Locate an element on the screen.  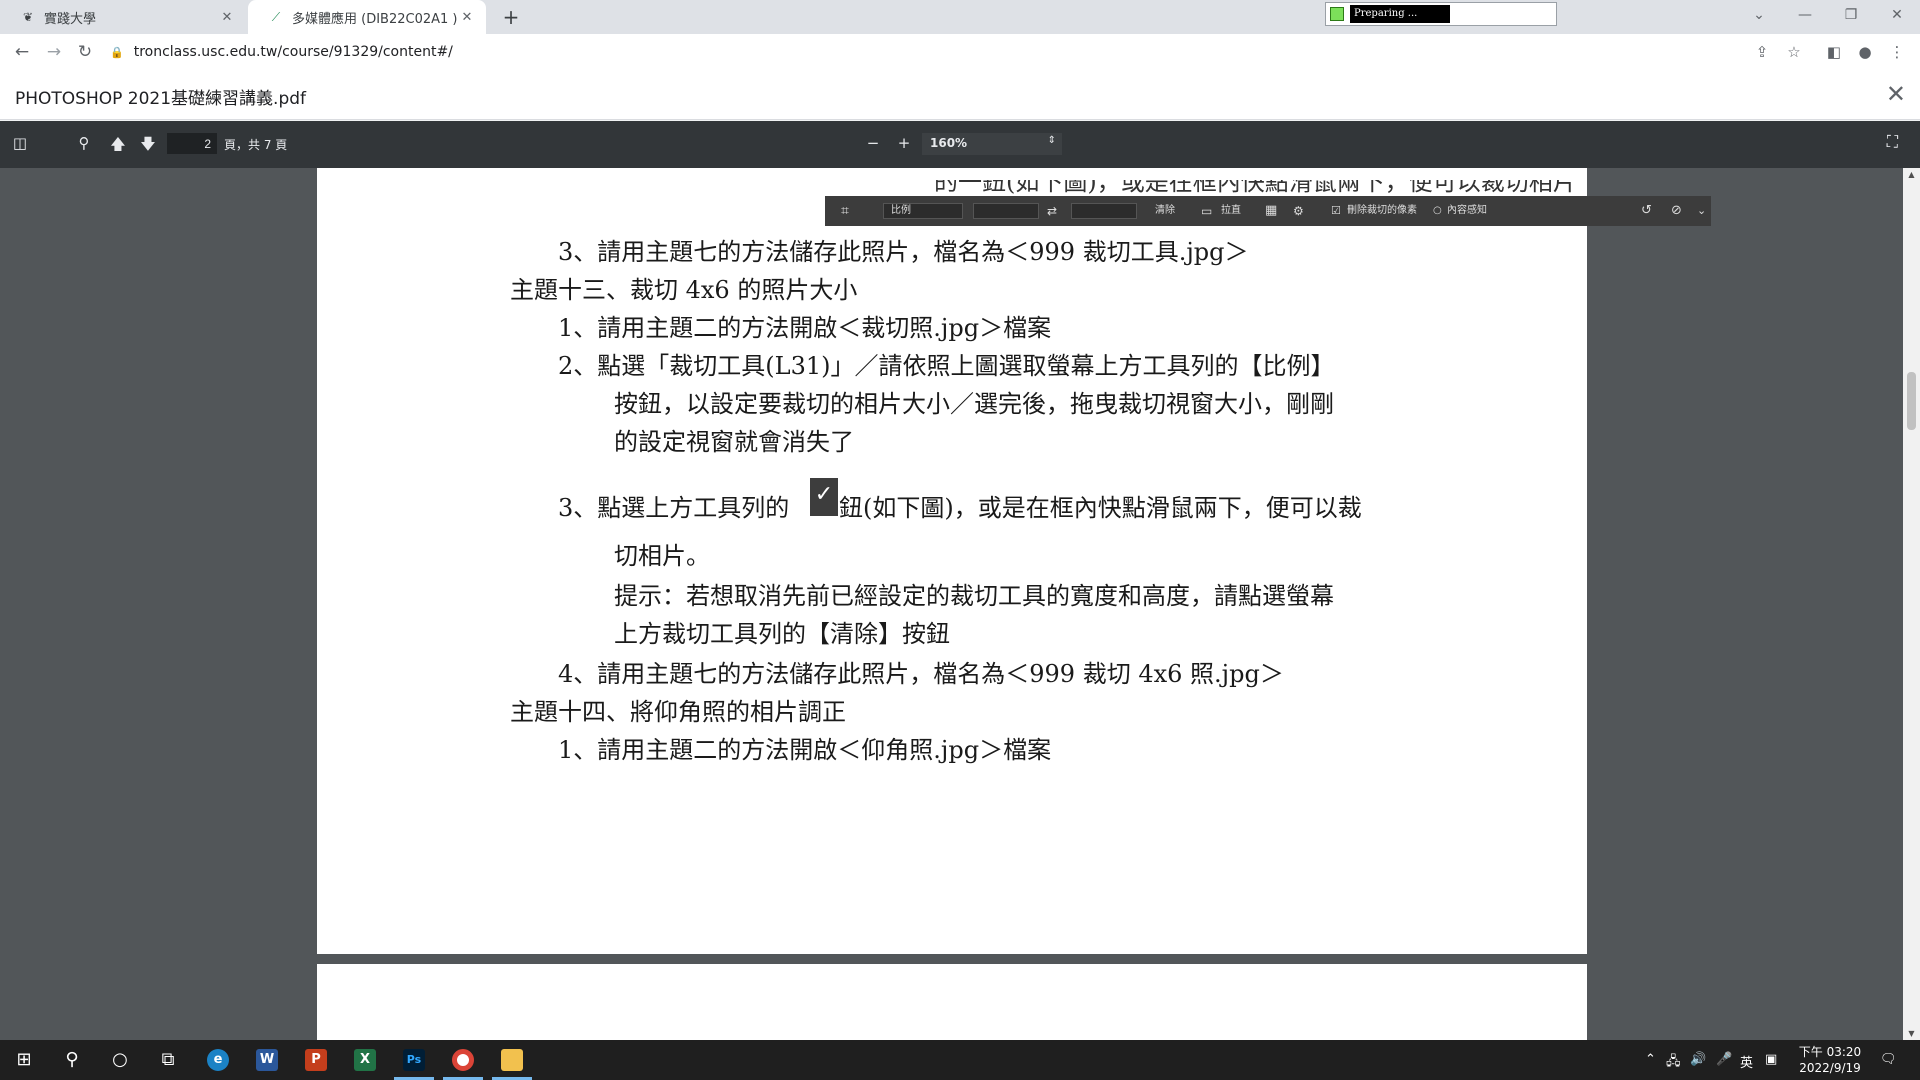
height-field is located at coordinates (1104, 211).